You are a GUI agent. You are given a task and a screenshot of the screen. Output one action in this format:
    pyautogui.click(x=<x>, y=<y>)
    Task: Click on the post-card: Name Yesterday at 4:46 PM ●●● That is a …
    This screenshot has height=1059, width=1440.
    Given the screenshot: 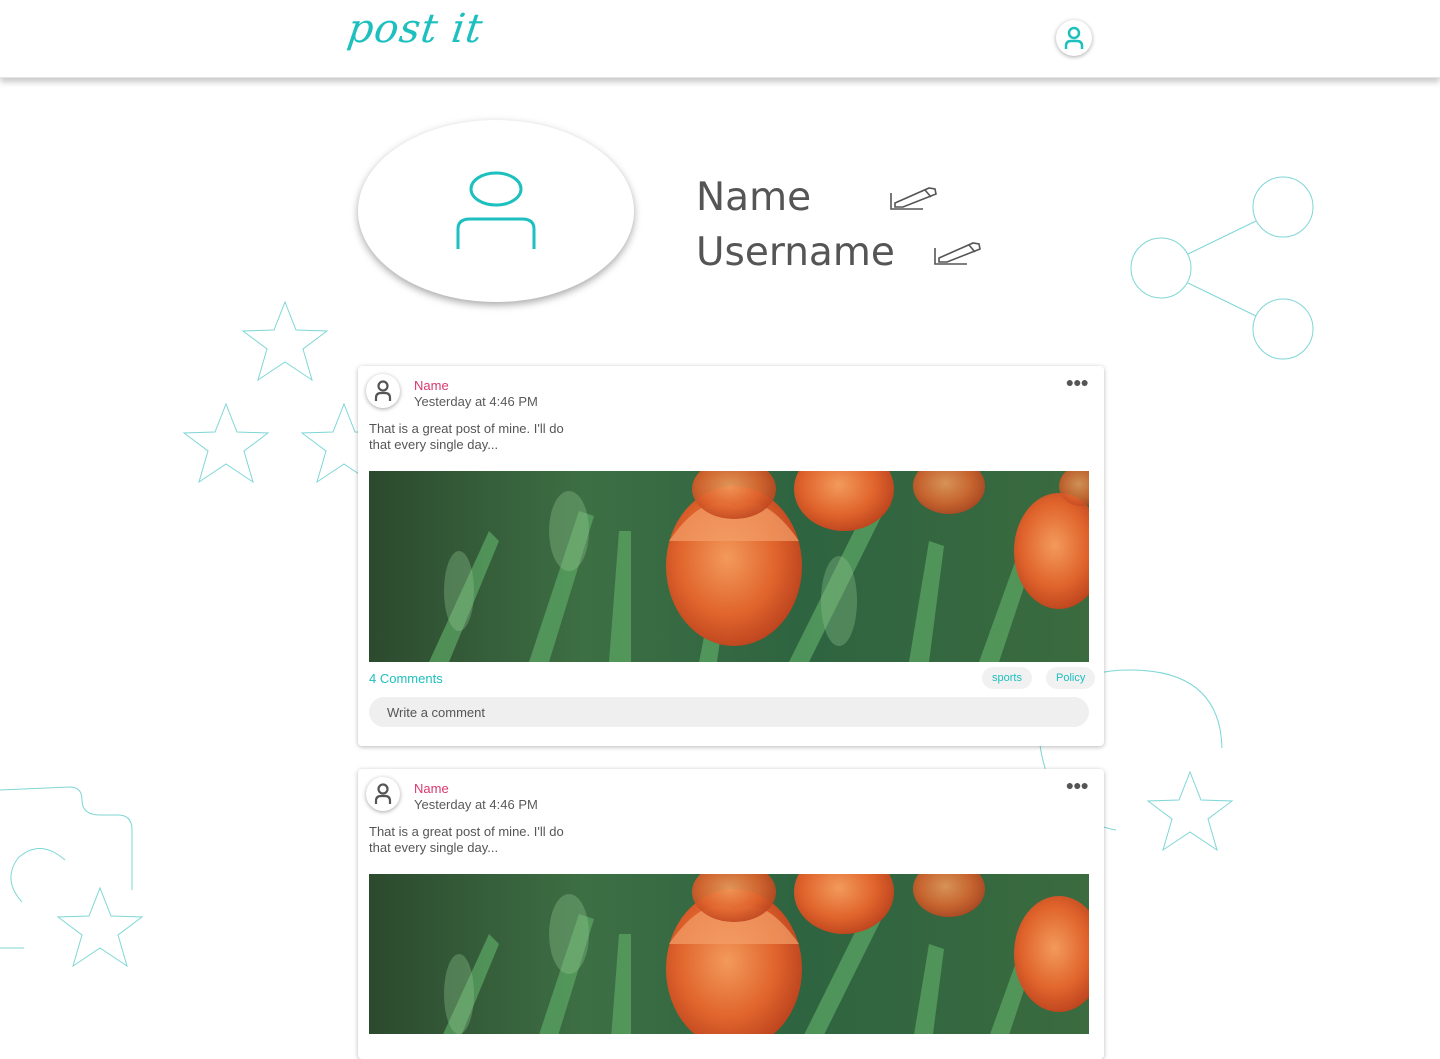 What is the action you would take?
    pyautogui.click(x=731, y=914)
    